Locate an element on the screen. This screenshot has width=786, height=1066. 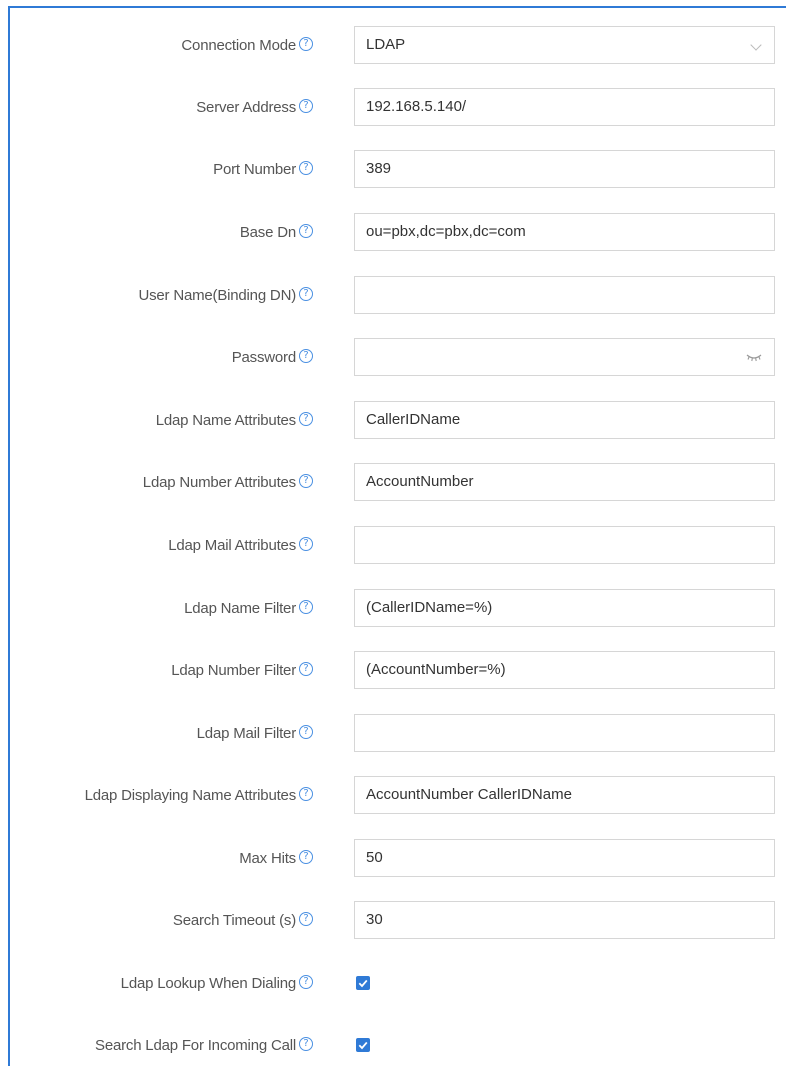
base-dn-label: Base Dn is located at coordinates (267, 232).